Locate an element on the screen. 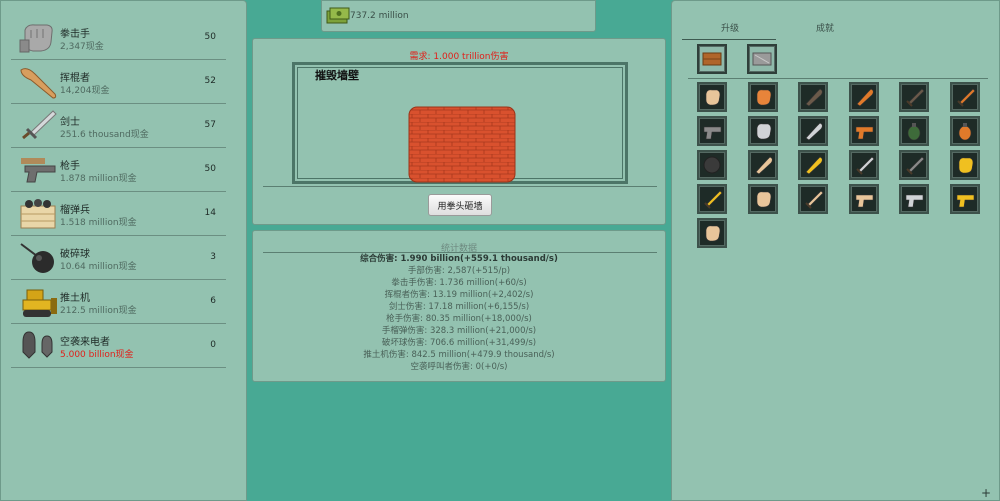  unit-row-airstrike: 空袭来电者 5.000 billion现金 0 is located at coordinates (118, 346).